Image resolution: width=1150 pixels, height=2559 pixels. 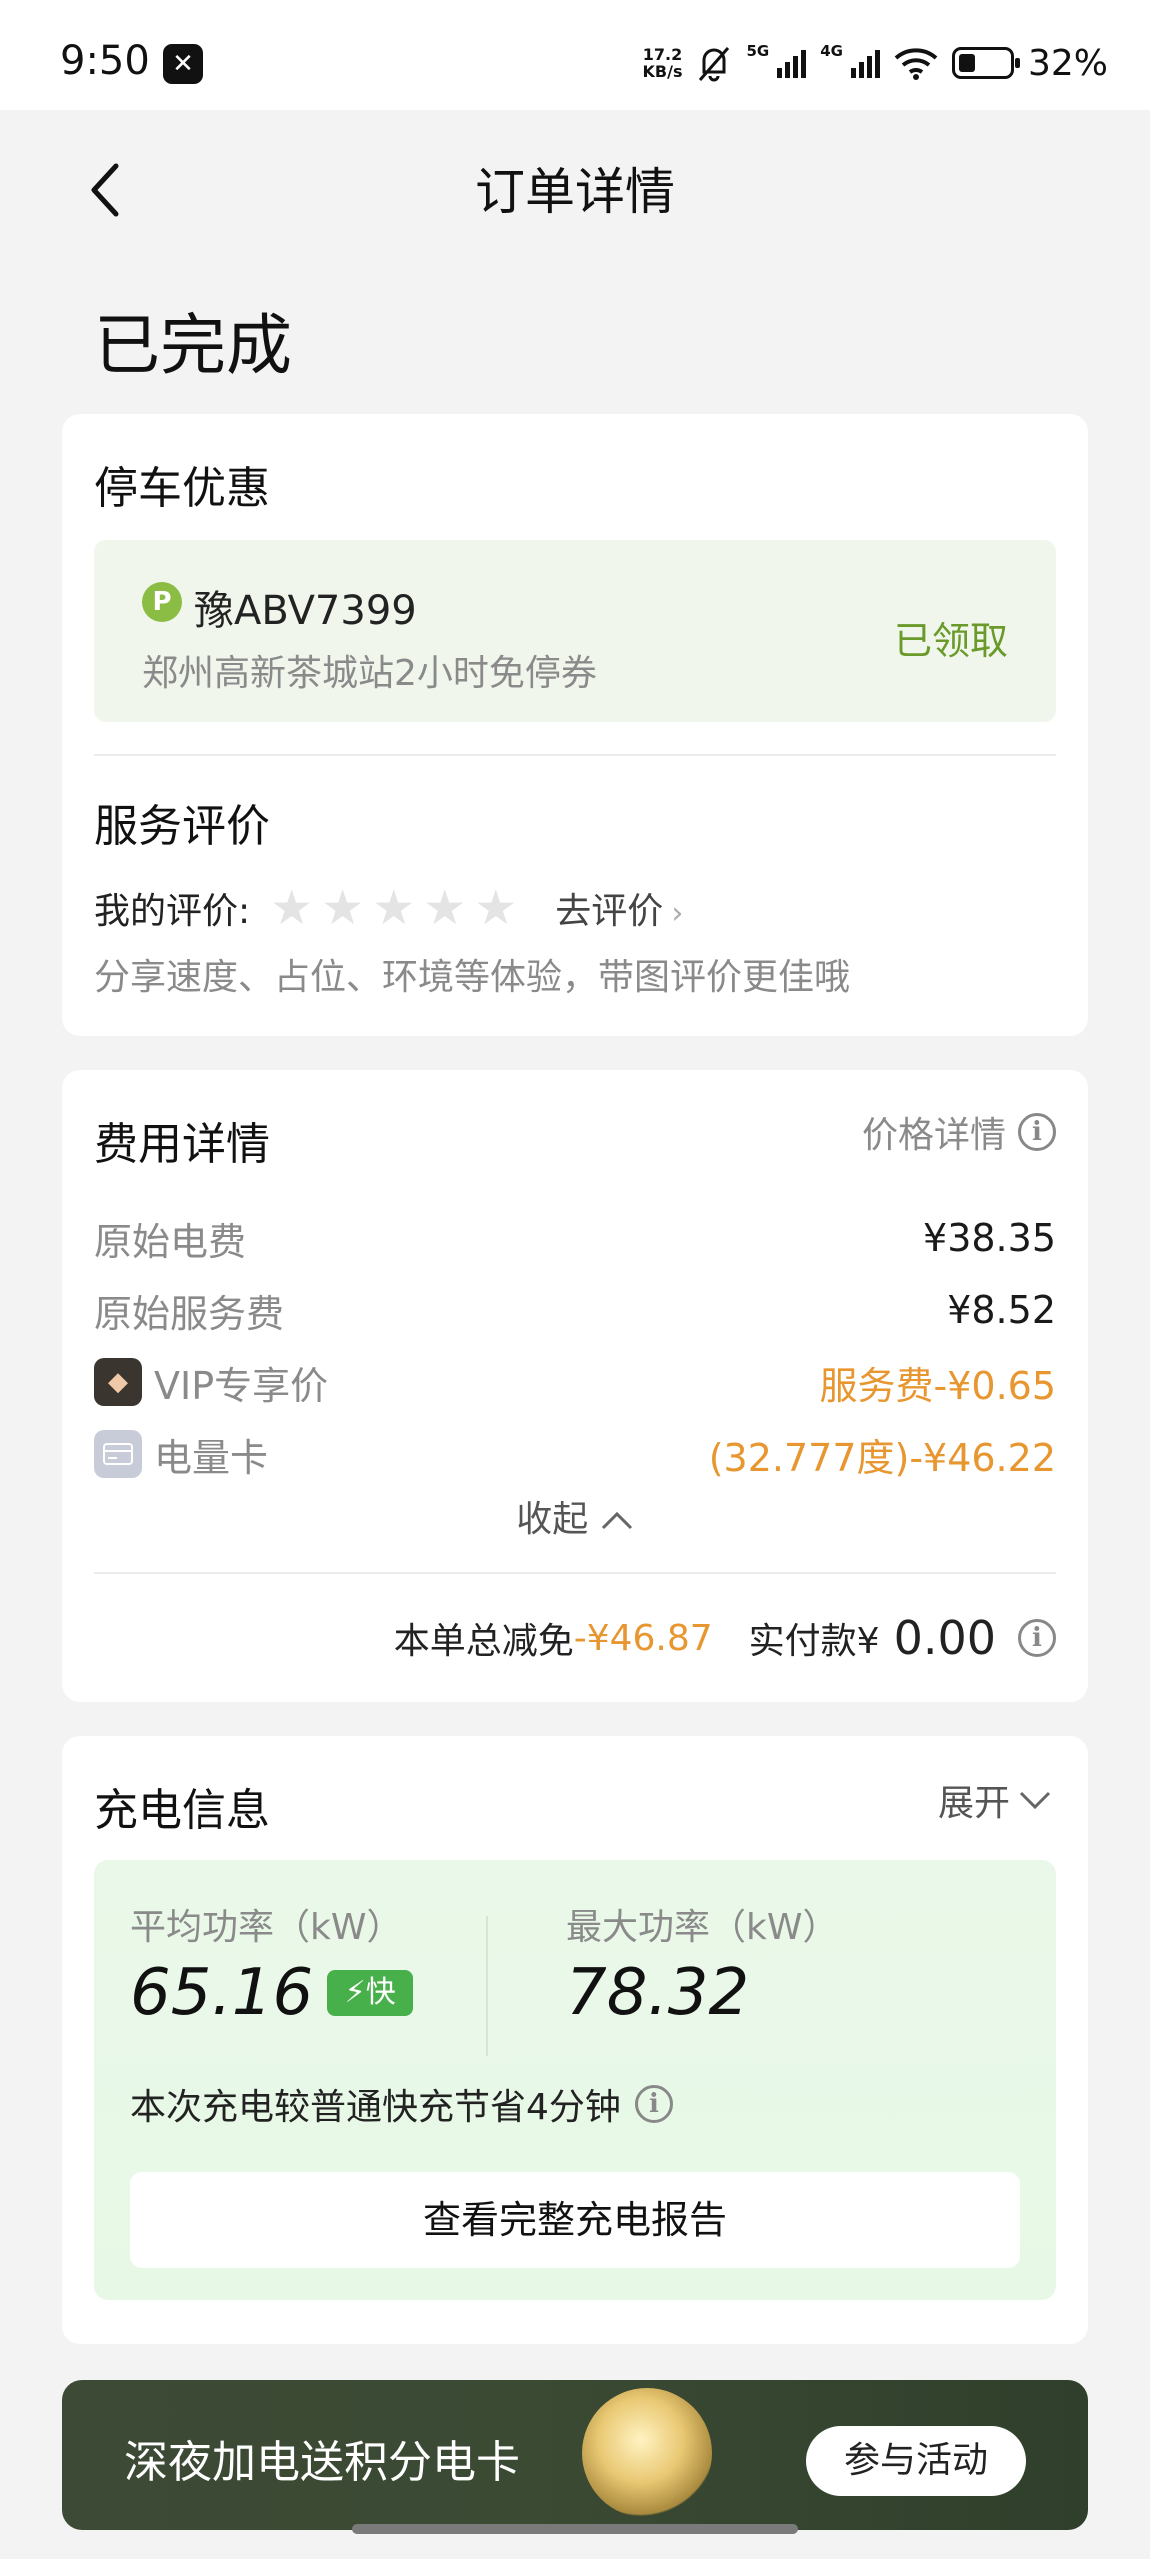 What do you see at coordinates (814, 1641) in the screenshot?
I see `paid-label: 实付款¥` at bounding box center [814, 1641].